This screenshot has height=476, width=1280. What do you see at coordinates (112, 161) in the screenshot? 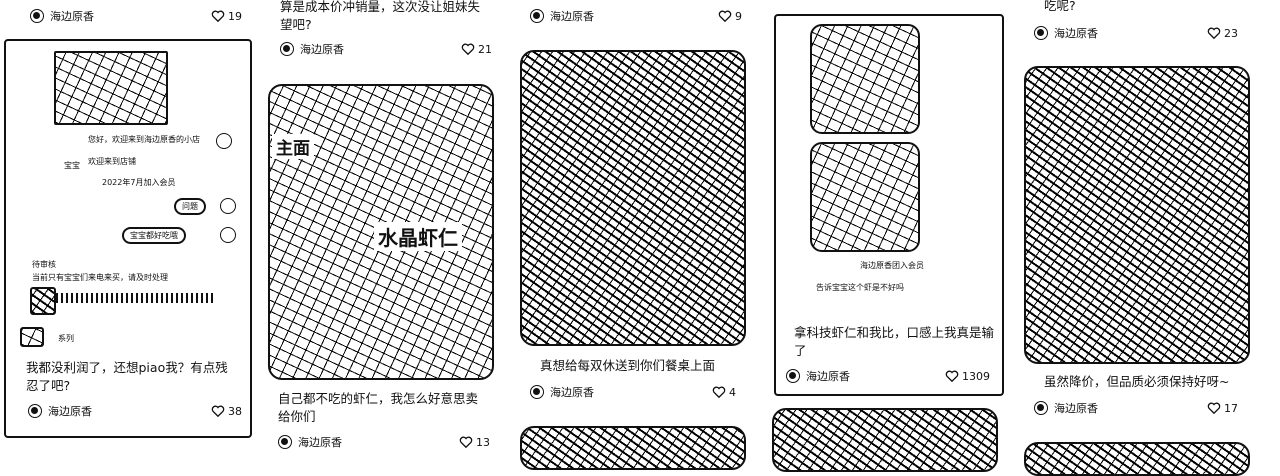
I see `chat-small-2: 欢迎来到店铺` at bounding box center [112, 161].